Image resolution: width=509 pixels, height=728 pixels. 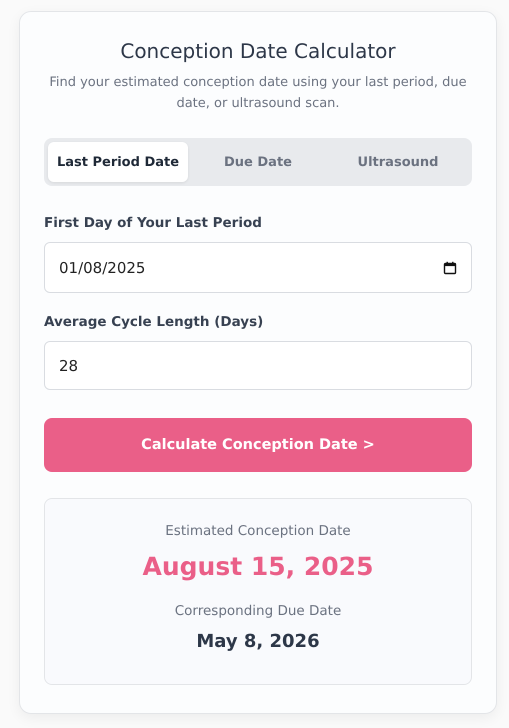 What do you see at coordinates (154, 322) in the screenshot?
I see `field-label: Average Cycle Length (Days)` at bounding box center [154, 322].